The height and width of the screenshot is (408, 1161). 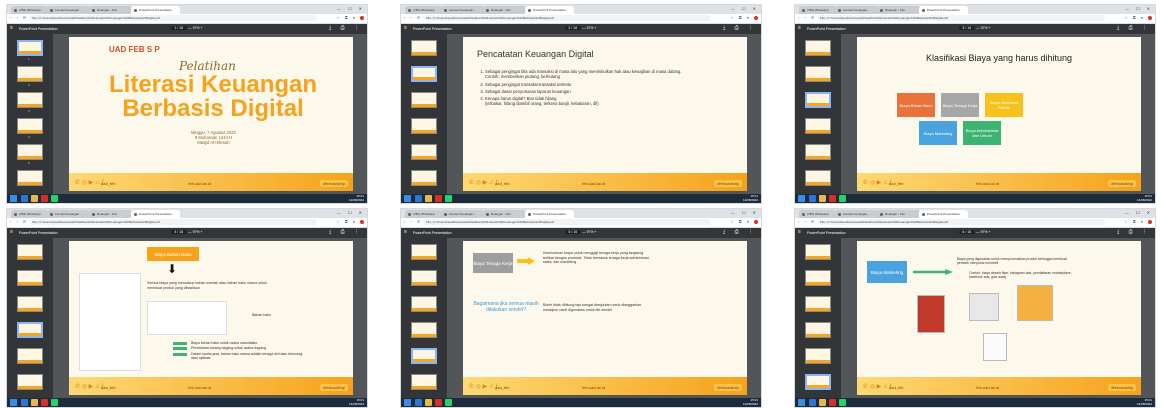 What do you see at coordinates (573, 28) in the screenshot?
I see `page-number: 2 / 16` at bounding box center [573, 28].